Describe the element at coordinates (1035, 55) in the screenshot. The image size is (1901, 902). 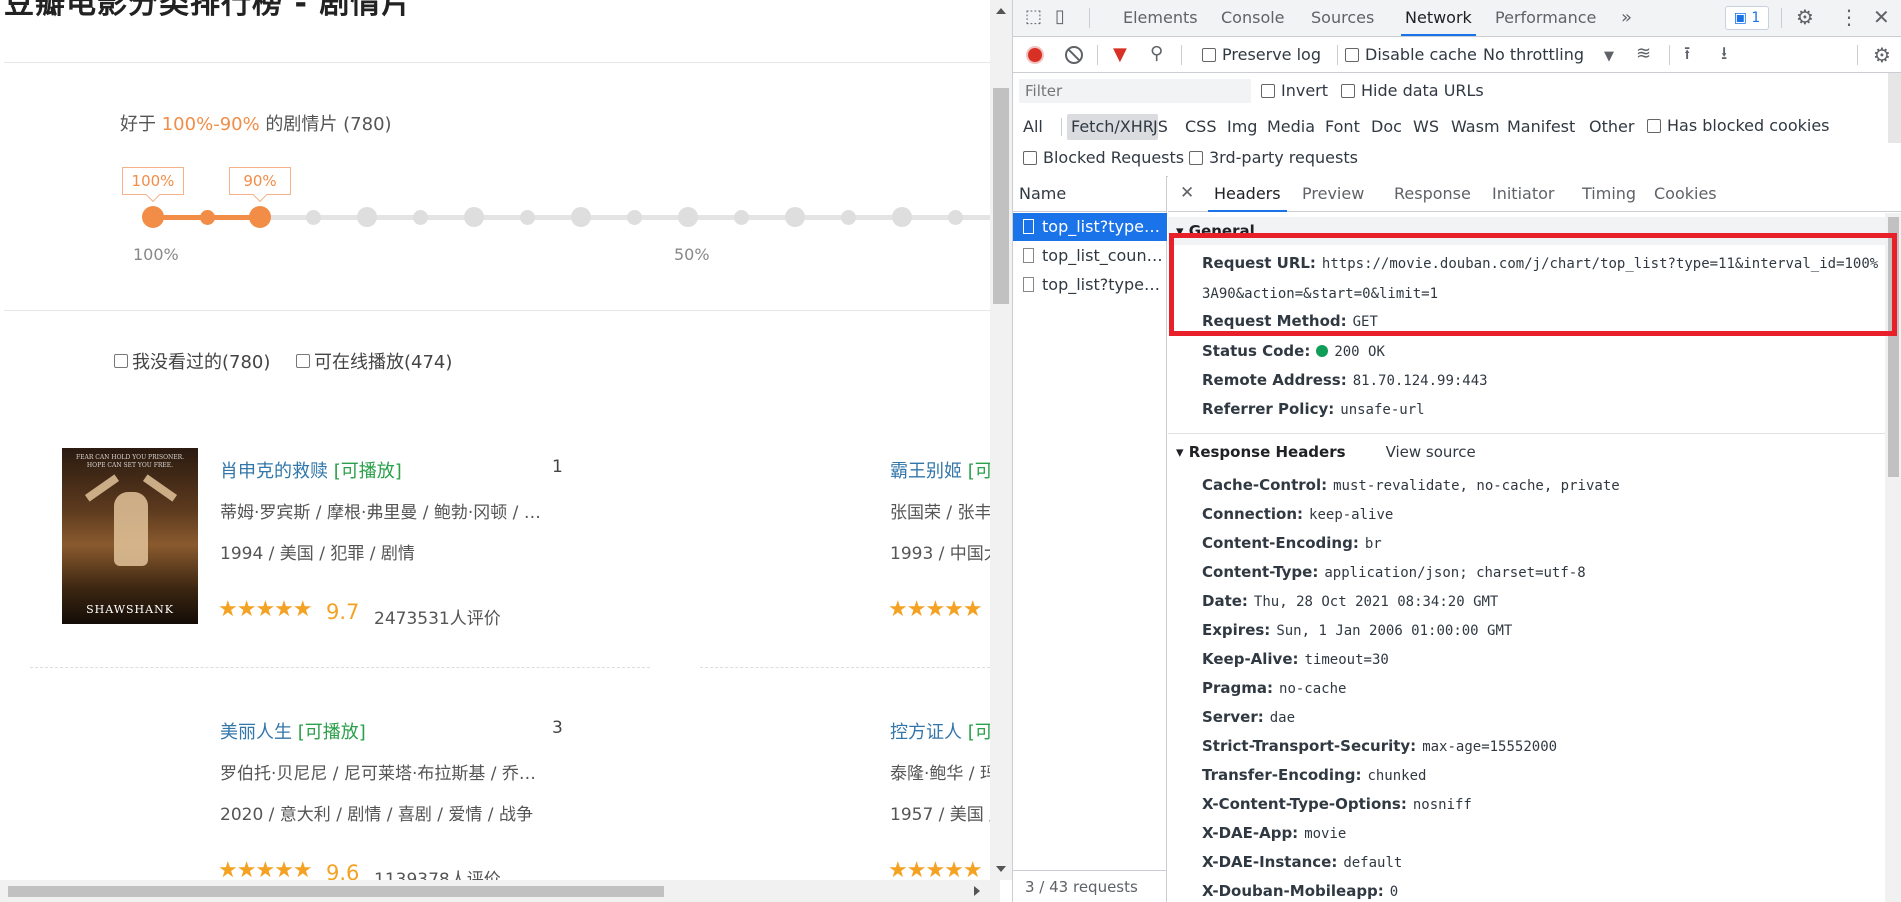
I see `record-icon` at that location.